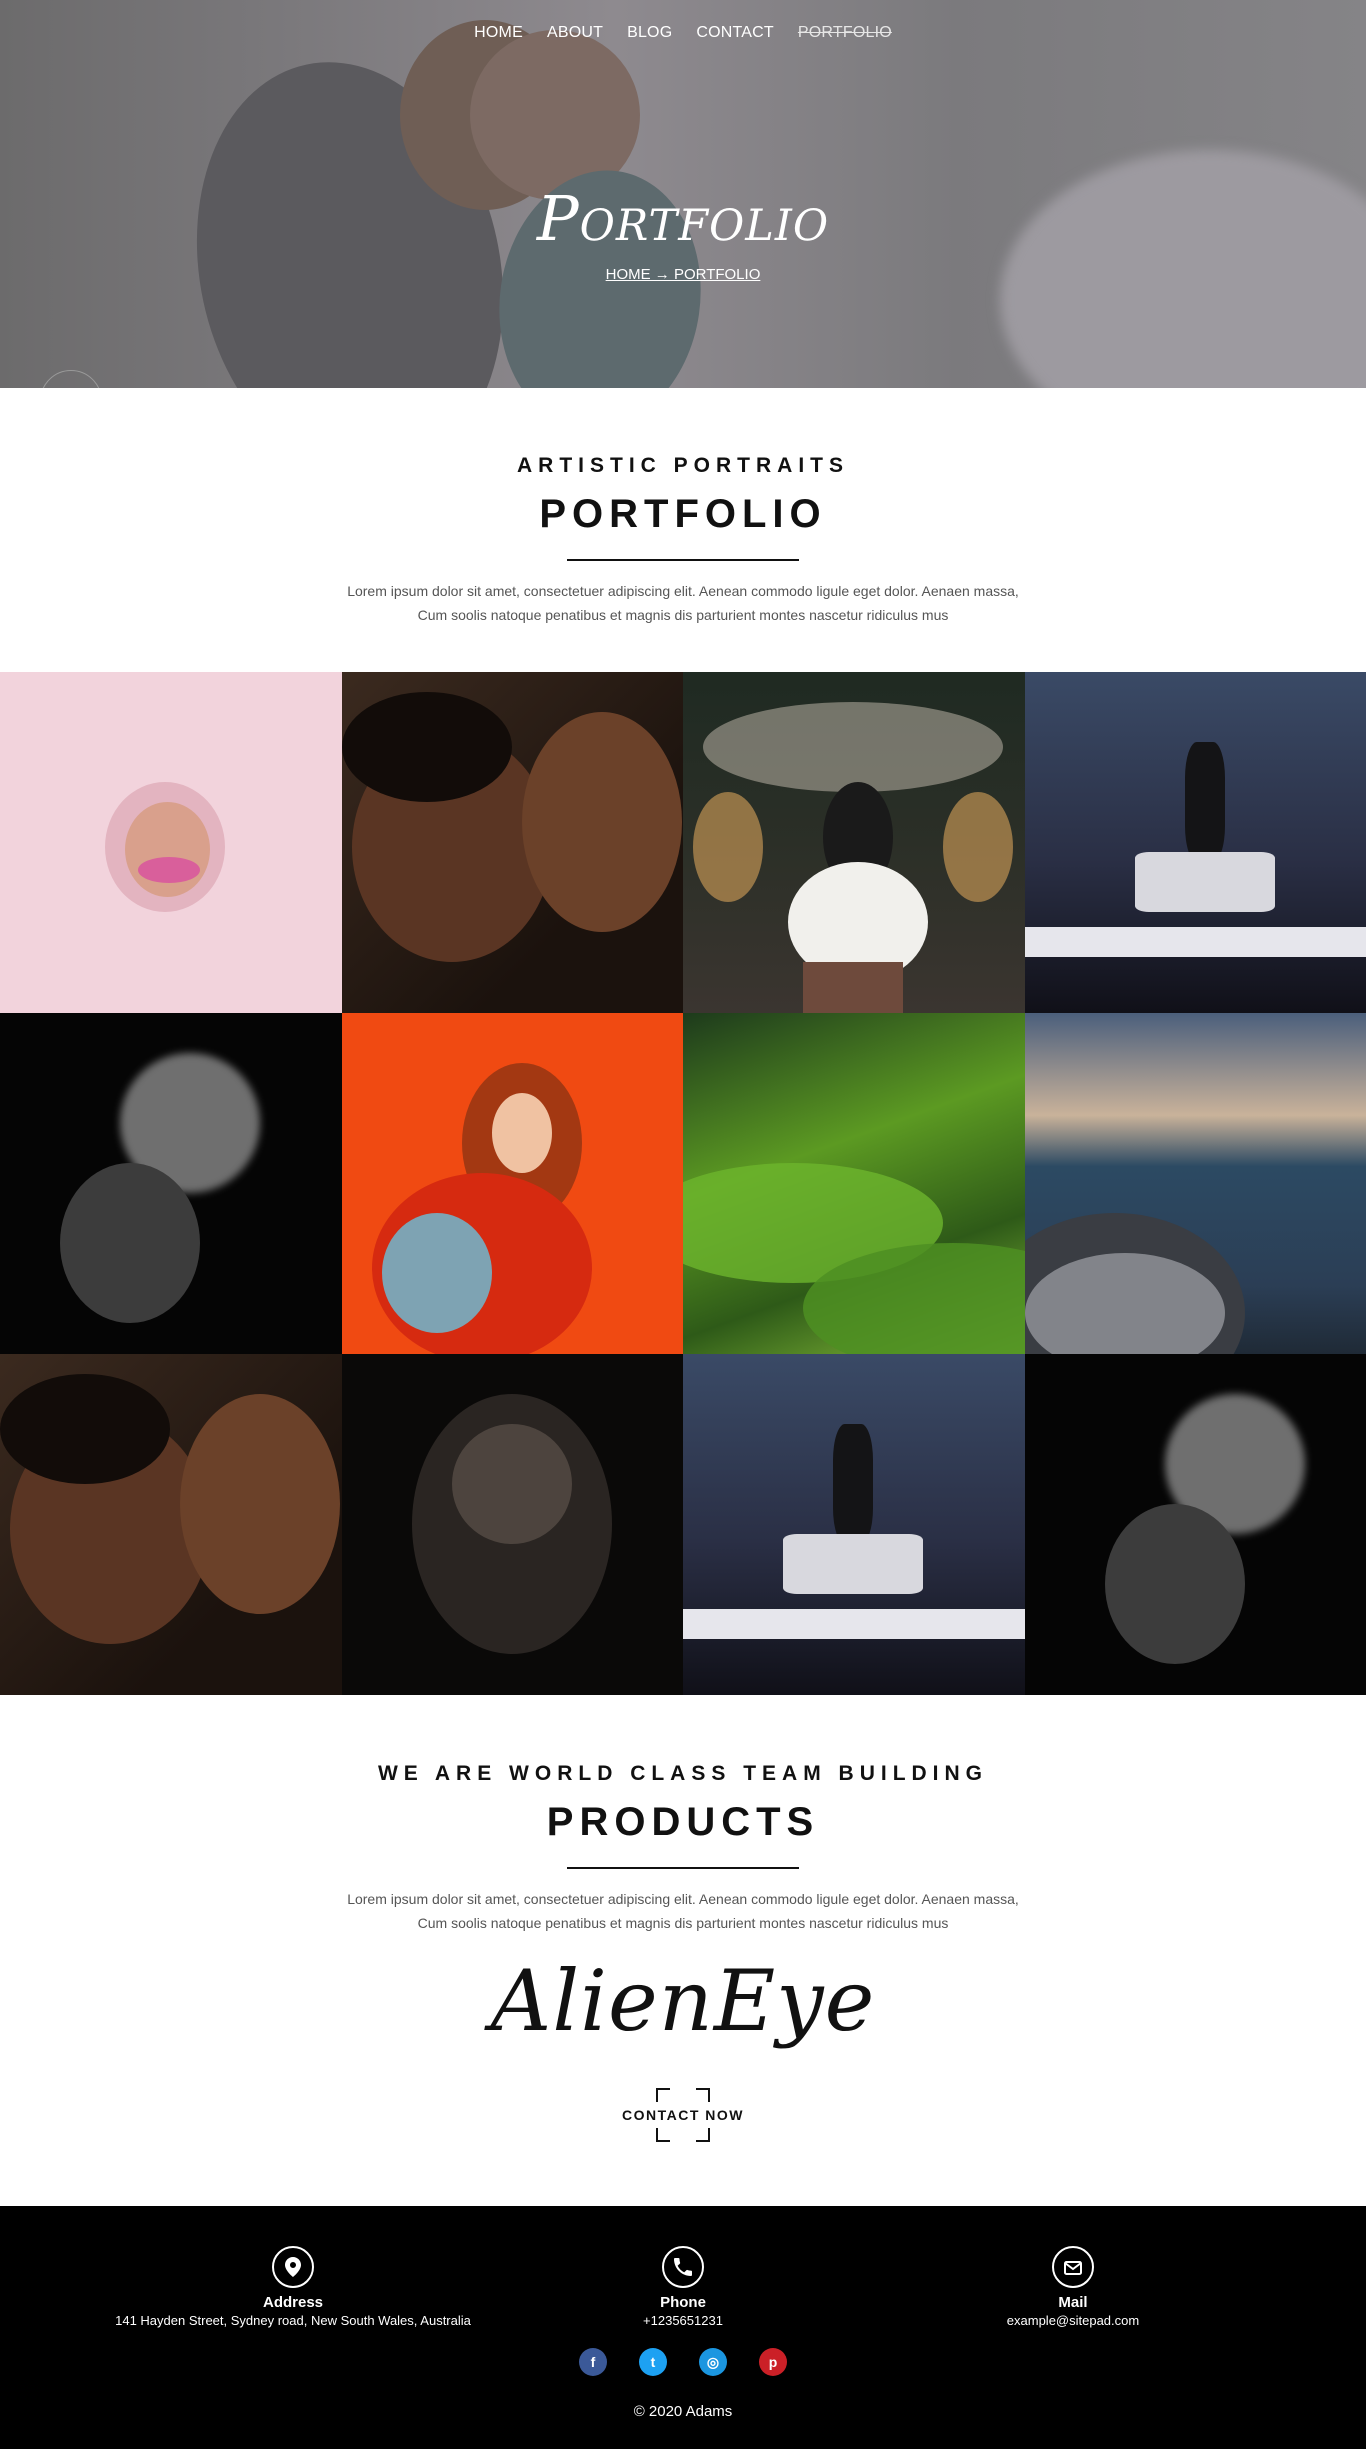 The height and width of the screenshot is (2449, 1366). I want to click on portfolio-kicker: ARTISTIC PORTRAITS, so click(683, 465).